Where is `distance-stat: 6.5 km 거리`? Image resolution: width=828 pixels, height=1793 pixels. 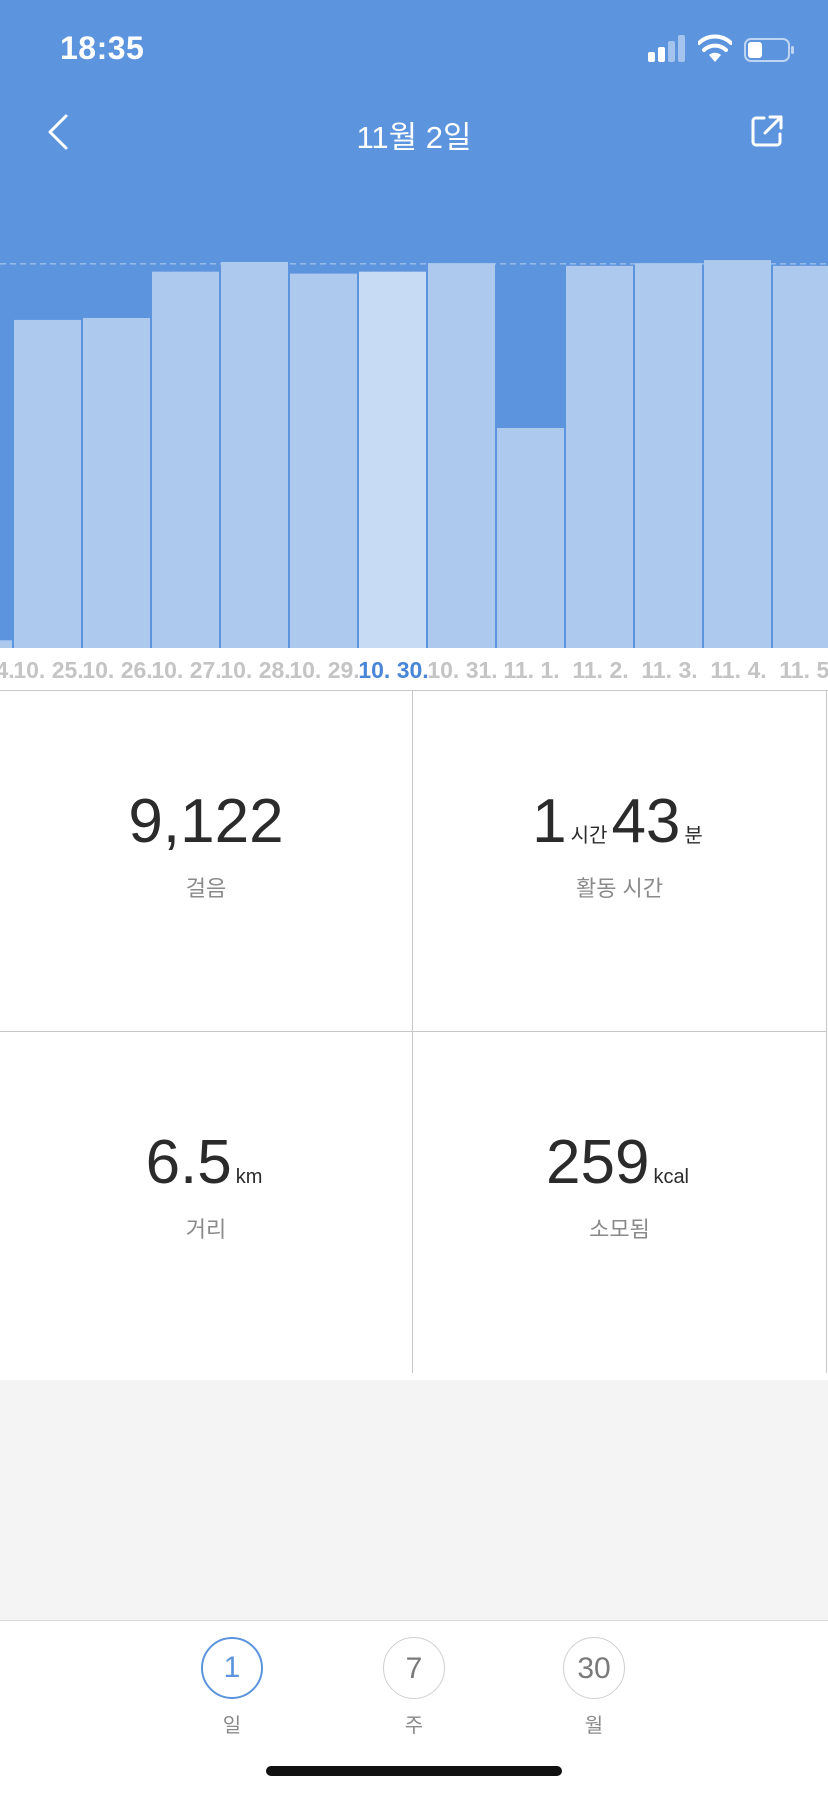
distance-stat: 6.5 km 거리 is located at coordinates (206, 1202).